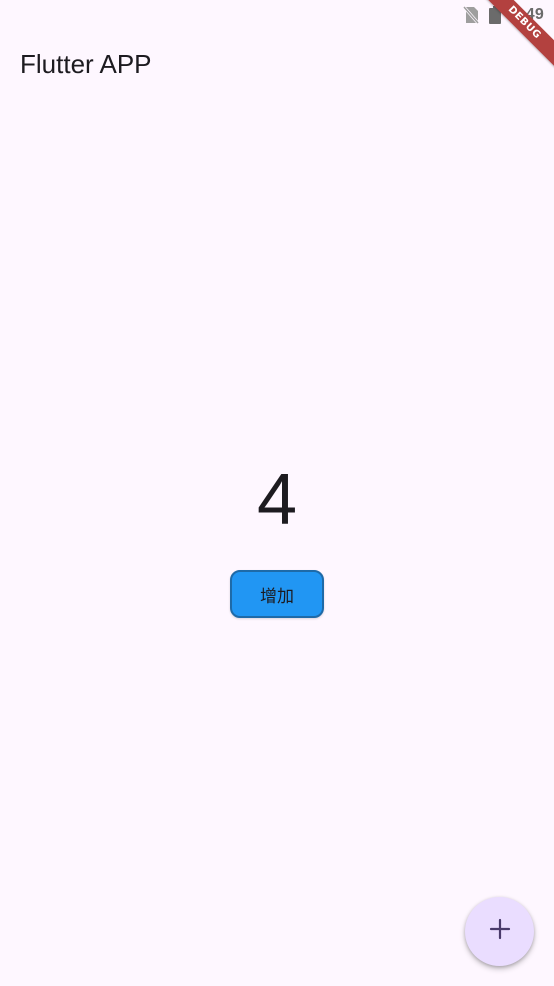 This screenshot has height=986, width=554. Describe the element at coordinates (277, 64) in the screenshot. I see `app-bar: Flutter APP` at that location.